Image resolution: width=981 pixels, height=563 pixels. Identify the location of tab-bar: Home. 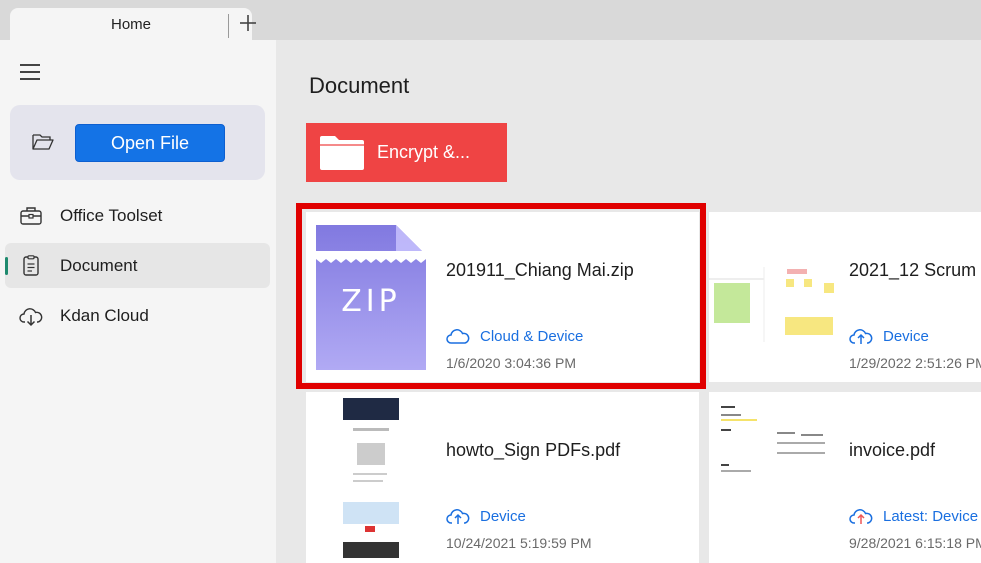
(490, 20).